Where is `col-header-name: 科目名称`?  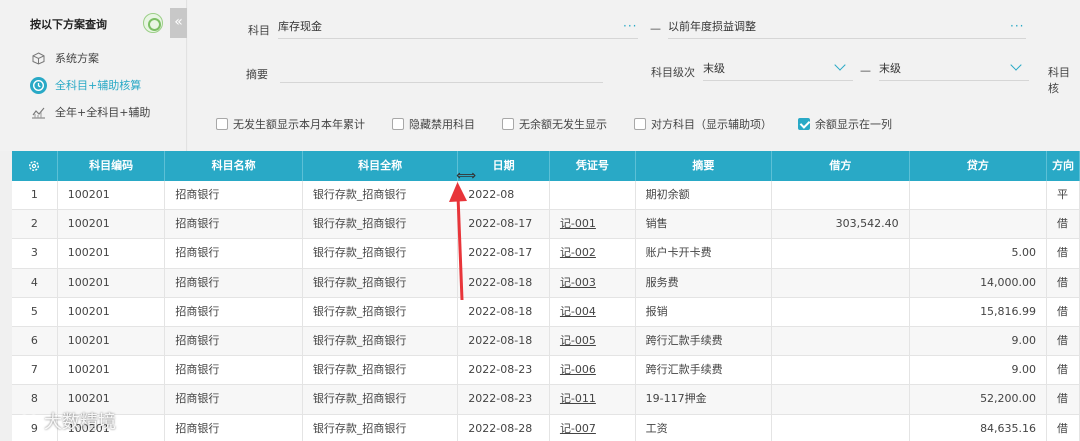 col-header-name: 科目名称 is located at coordinates (234, 166).